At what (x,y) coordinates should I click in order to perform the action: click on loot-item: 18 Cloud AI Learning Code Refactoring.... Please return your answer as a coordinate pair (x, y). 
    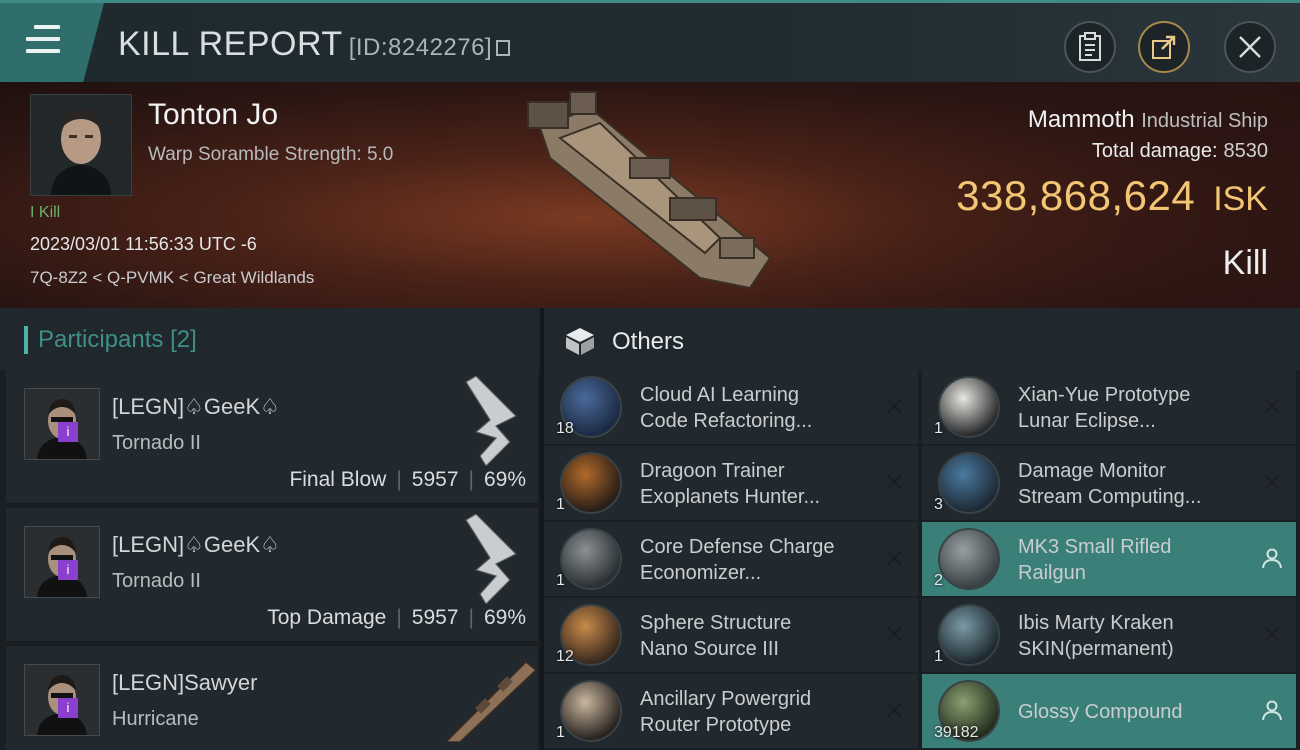
    Looking at the image, I should click on (731, 407).